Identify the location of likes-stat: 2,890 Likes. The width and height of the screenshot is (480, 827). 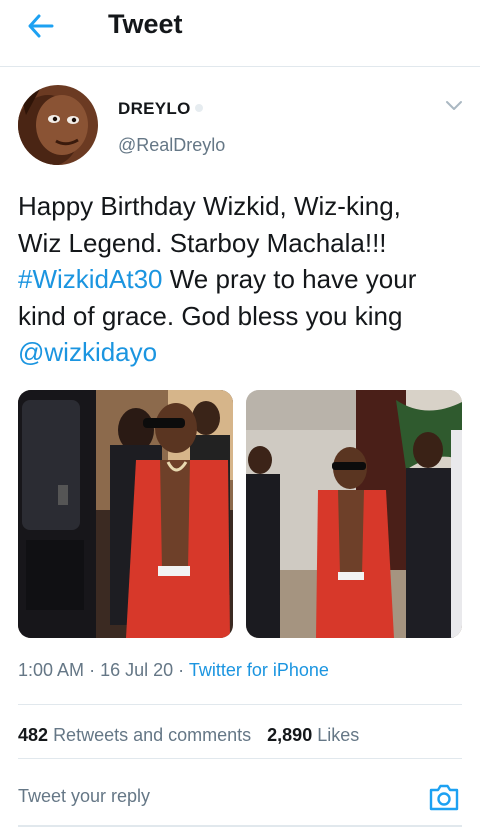
(313, 735).